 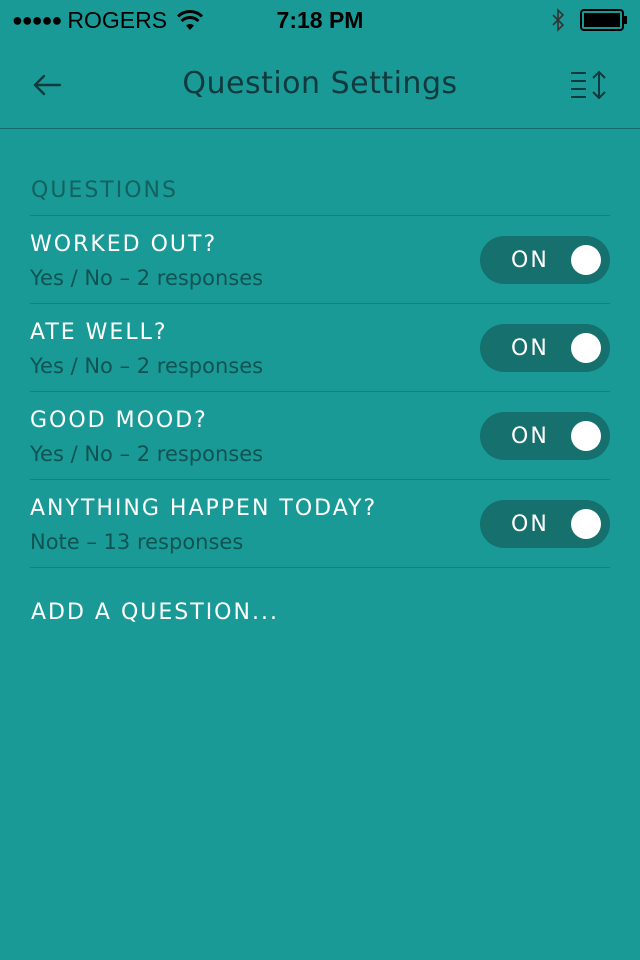 I want to click on status-bar: ●●●●● ROGERS 7:18 PM, so click(x=320, y=20).